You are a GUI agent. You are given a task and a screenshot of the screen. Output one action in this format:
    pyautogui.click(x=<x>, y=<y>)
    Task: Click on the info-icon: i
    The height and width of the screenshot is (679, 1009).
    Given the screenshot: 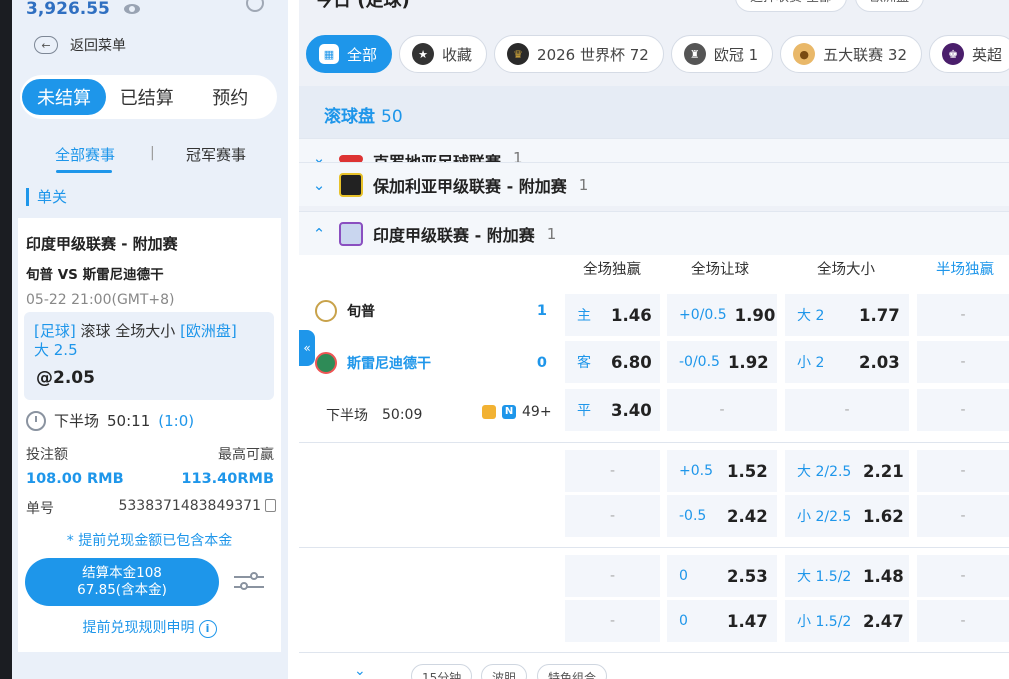 What is the action you would take?
    pyautogui.click(x=207, y=629)
    